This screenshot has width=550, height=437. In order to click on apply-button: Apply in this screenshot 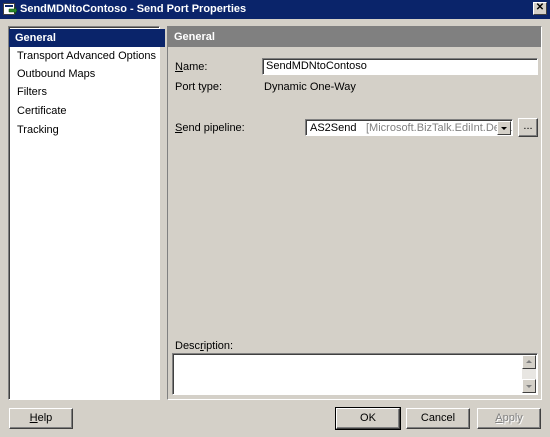, I will do `click(509, 418)`.